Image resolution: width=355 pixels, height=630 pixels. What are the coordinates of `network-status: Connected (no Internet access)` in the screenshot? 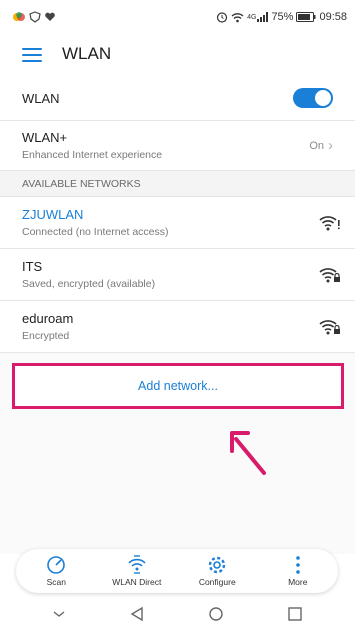 It's located at (95, 232).